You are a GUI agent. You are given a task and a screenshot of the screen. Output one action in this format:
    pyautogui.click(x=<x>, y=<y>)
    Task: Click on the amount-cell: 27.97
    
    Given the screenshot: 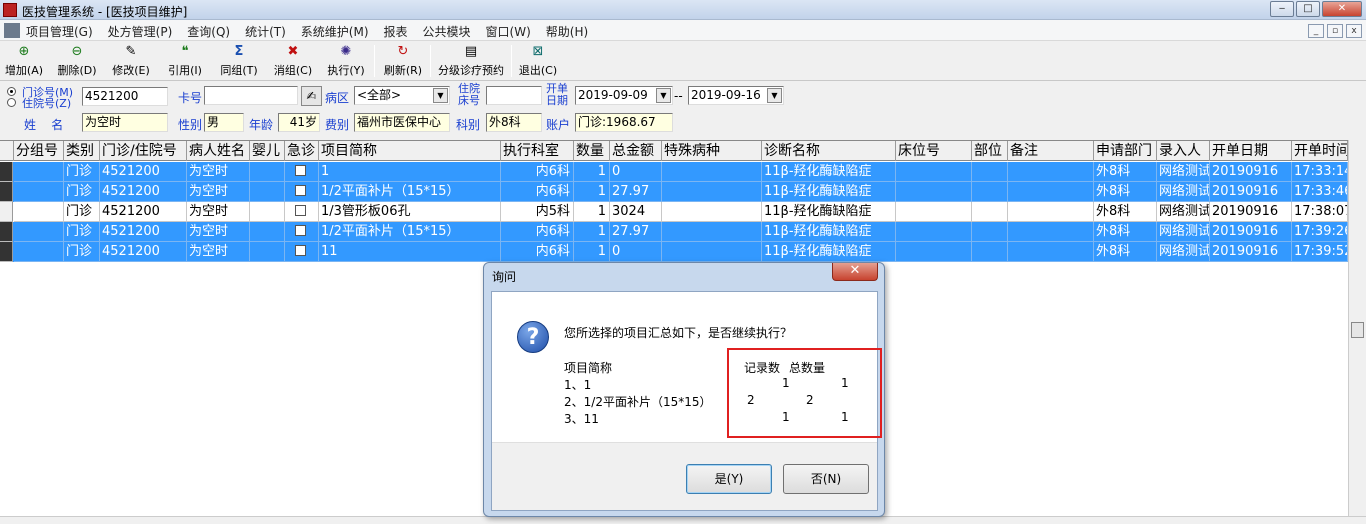 What is the action you would take?
    pyautogui.click(x=636, y=232)
    